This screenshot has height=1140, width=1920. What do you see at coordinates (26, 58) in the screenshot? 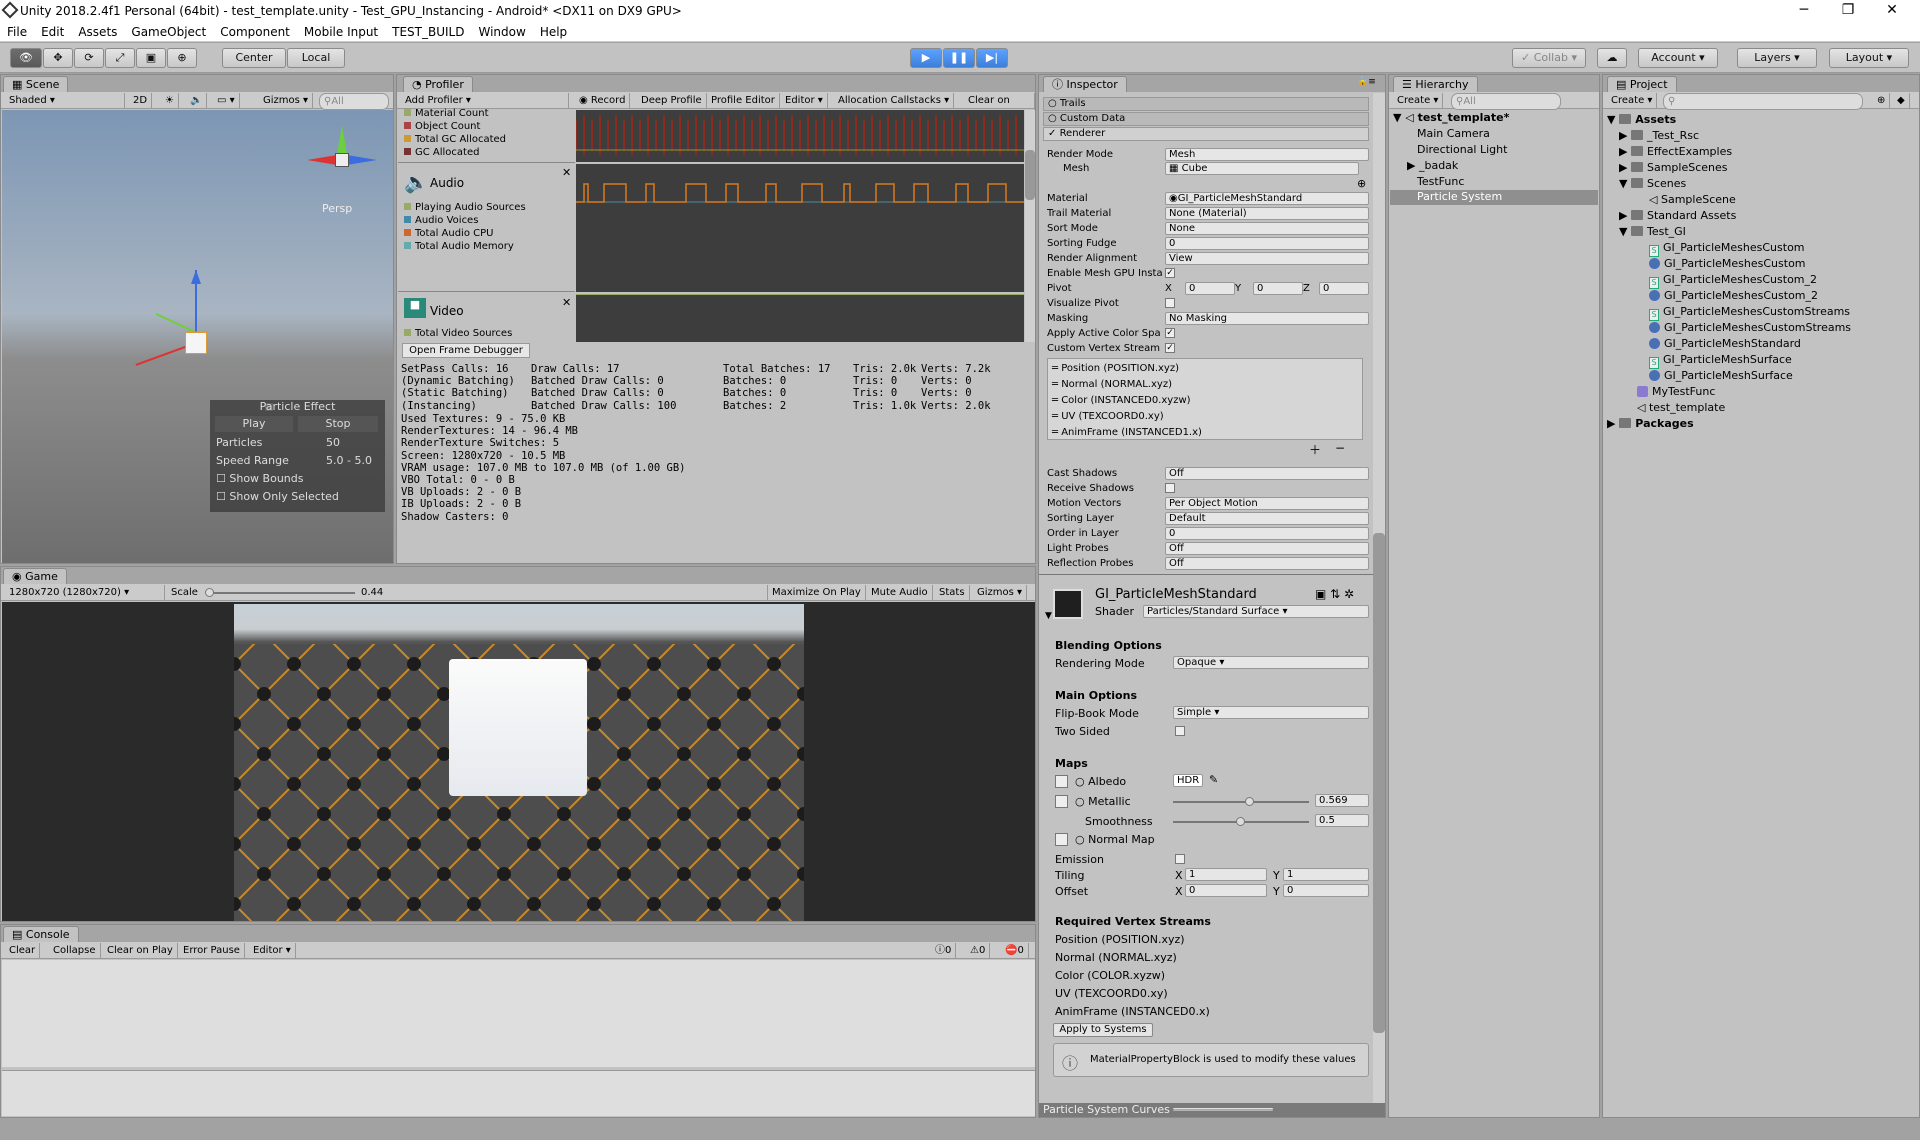
I see `view-tool-button: 👁` at bounding box center [26, 58].